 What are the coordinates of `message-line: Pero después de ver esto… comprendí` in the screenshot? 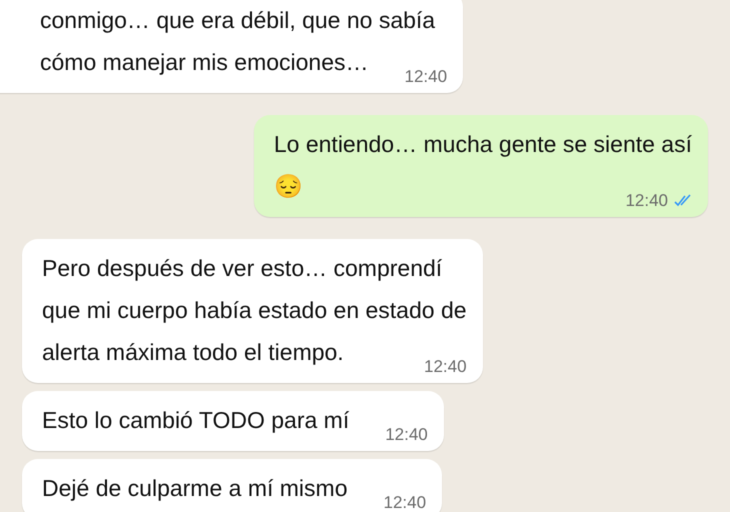 It's located at (242, 268).